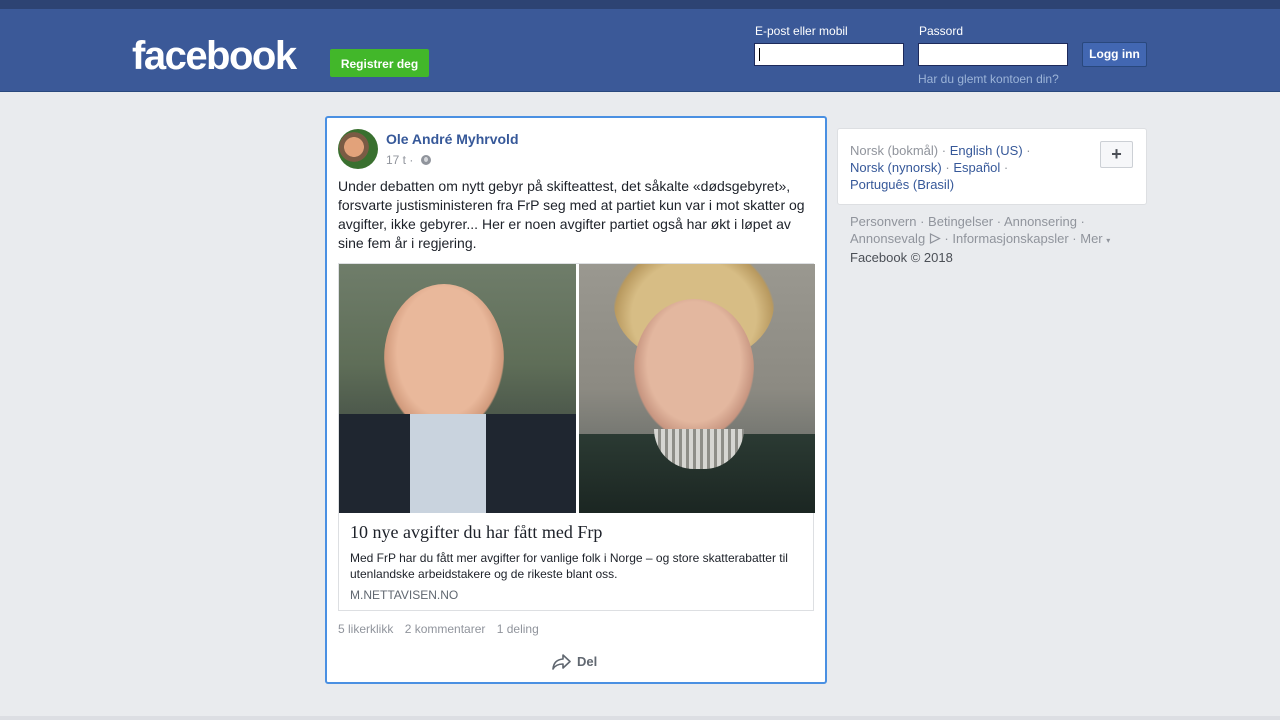 This screenshot has height=720, width=1280. I want to click on share-icon, so click(561, 662).